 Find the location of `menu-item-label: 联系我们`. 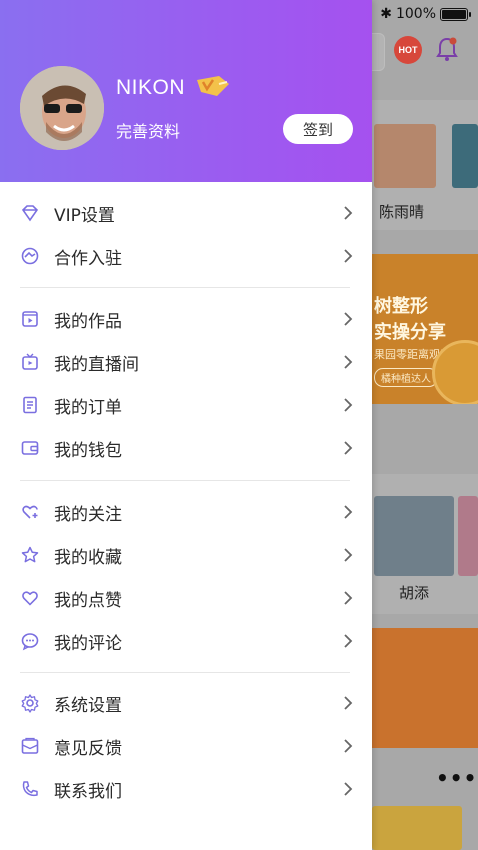

menu-item-label: 联系我们 is located at coordinates (88, 791).